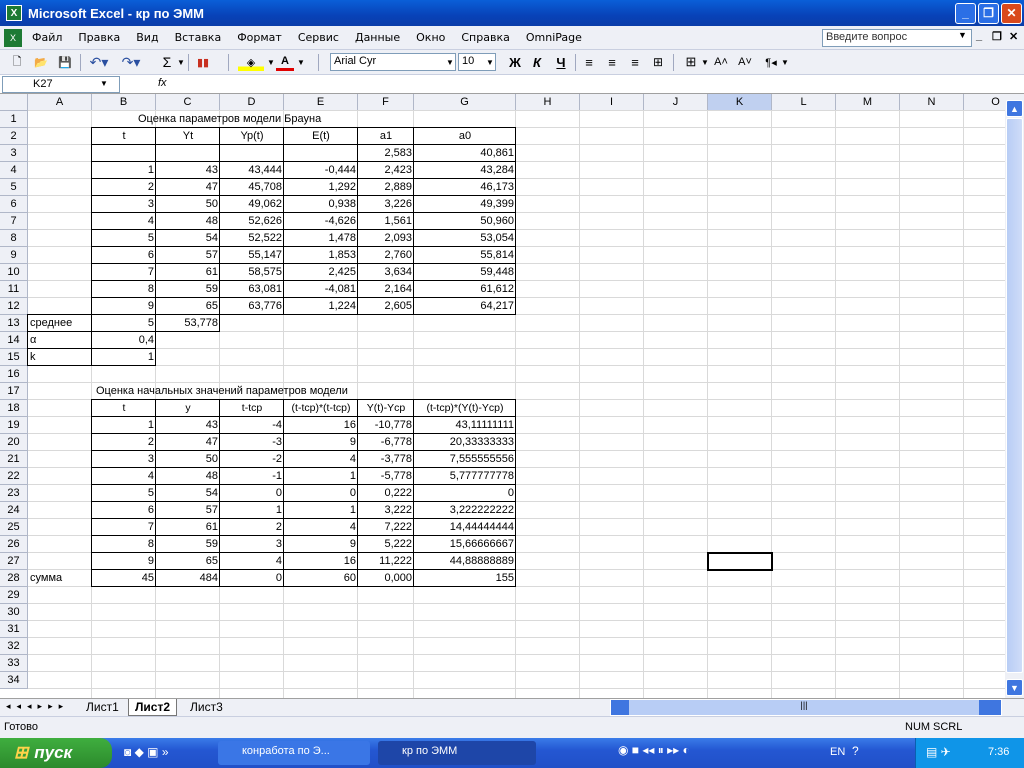 The width and height of the screenshot is (1024, 768). Describe the element at coordinates (37, 706) in the screenshot. I see `tab-scroll-icons: ◂◂◂▸▸▸` at that location.